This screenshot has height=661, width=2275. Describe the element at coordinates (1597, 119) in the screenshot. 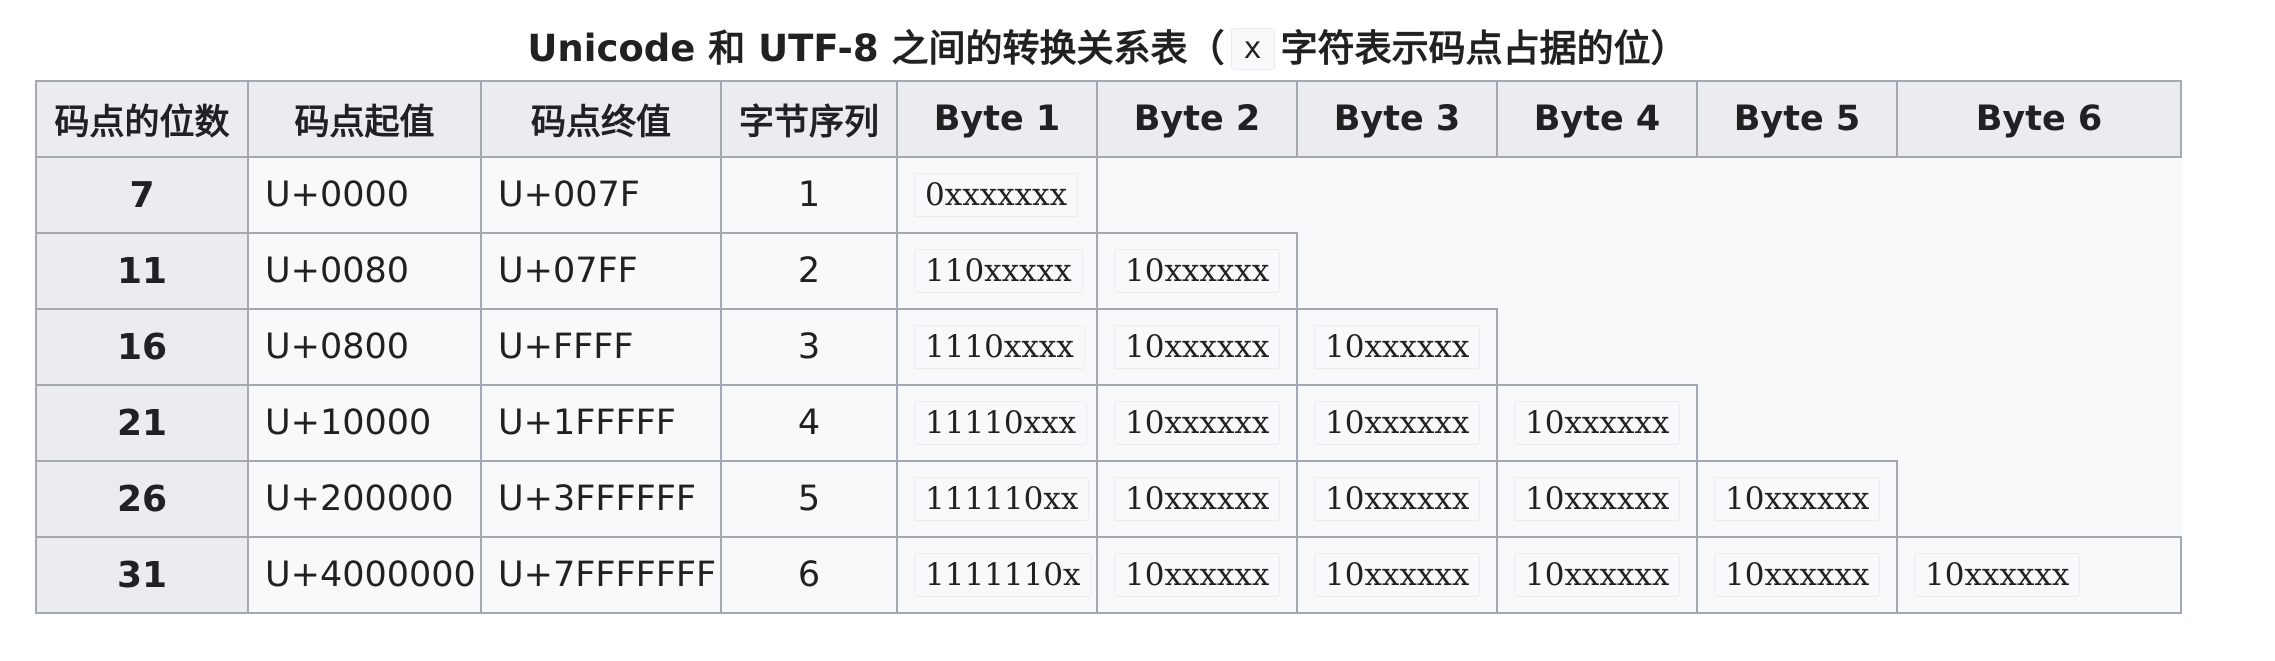

I see `header-byte-4: Byte 4` at that location.